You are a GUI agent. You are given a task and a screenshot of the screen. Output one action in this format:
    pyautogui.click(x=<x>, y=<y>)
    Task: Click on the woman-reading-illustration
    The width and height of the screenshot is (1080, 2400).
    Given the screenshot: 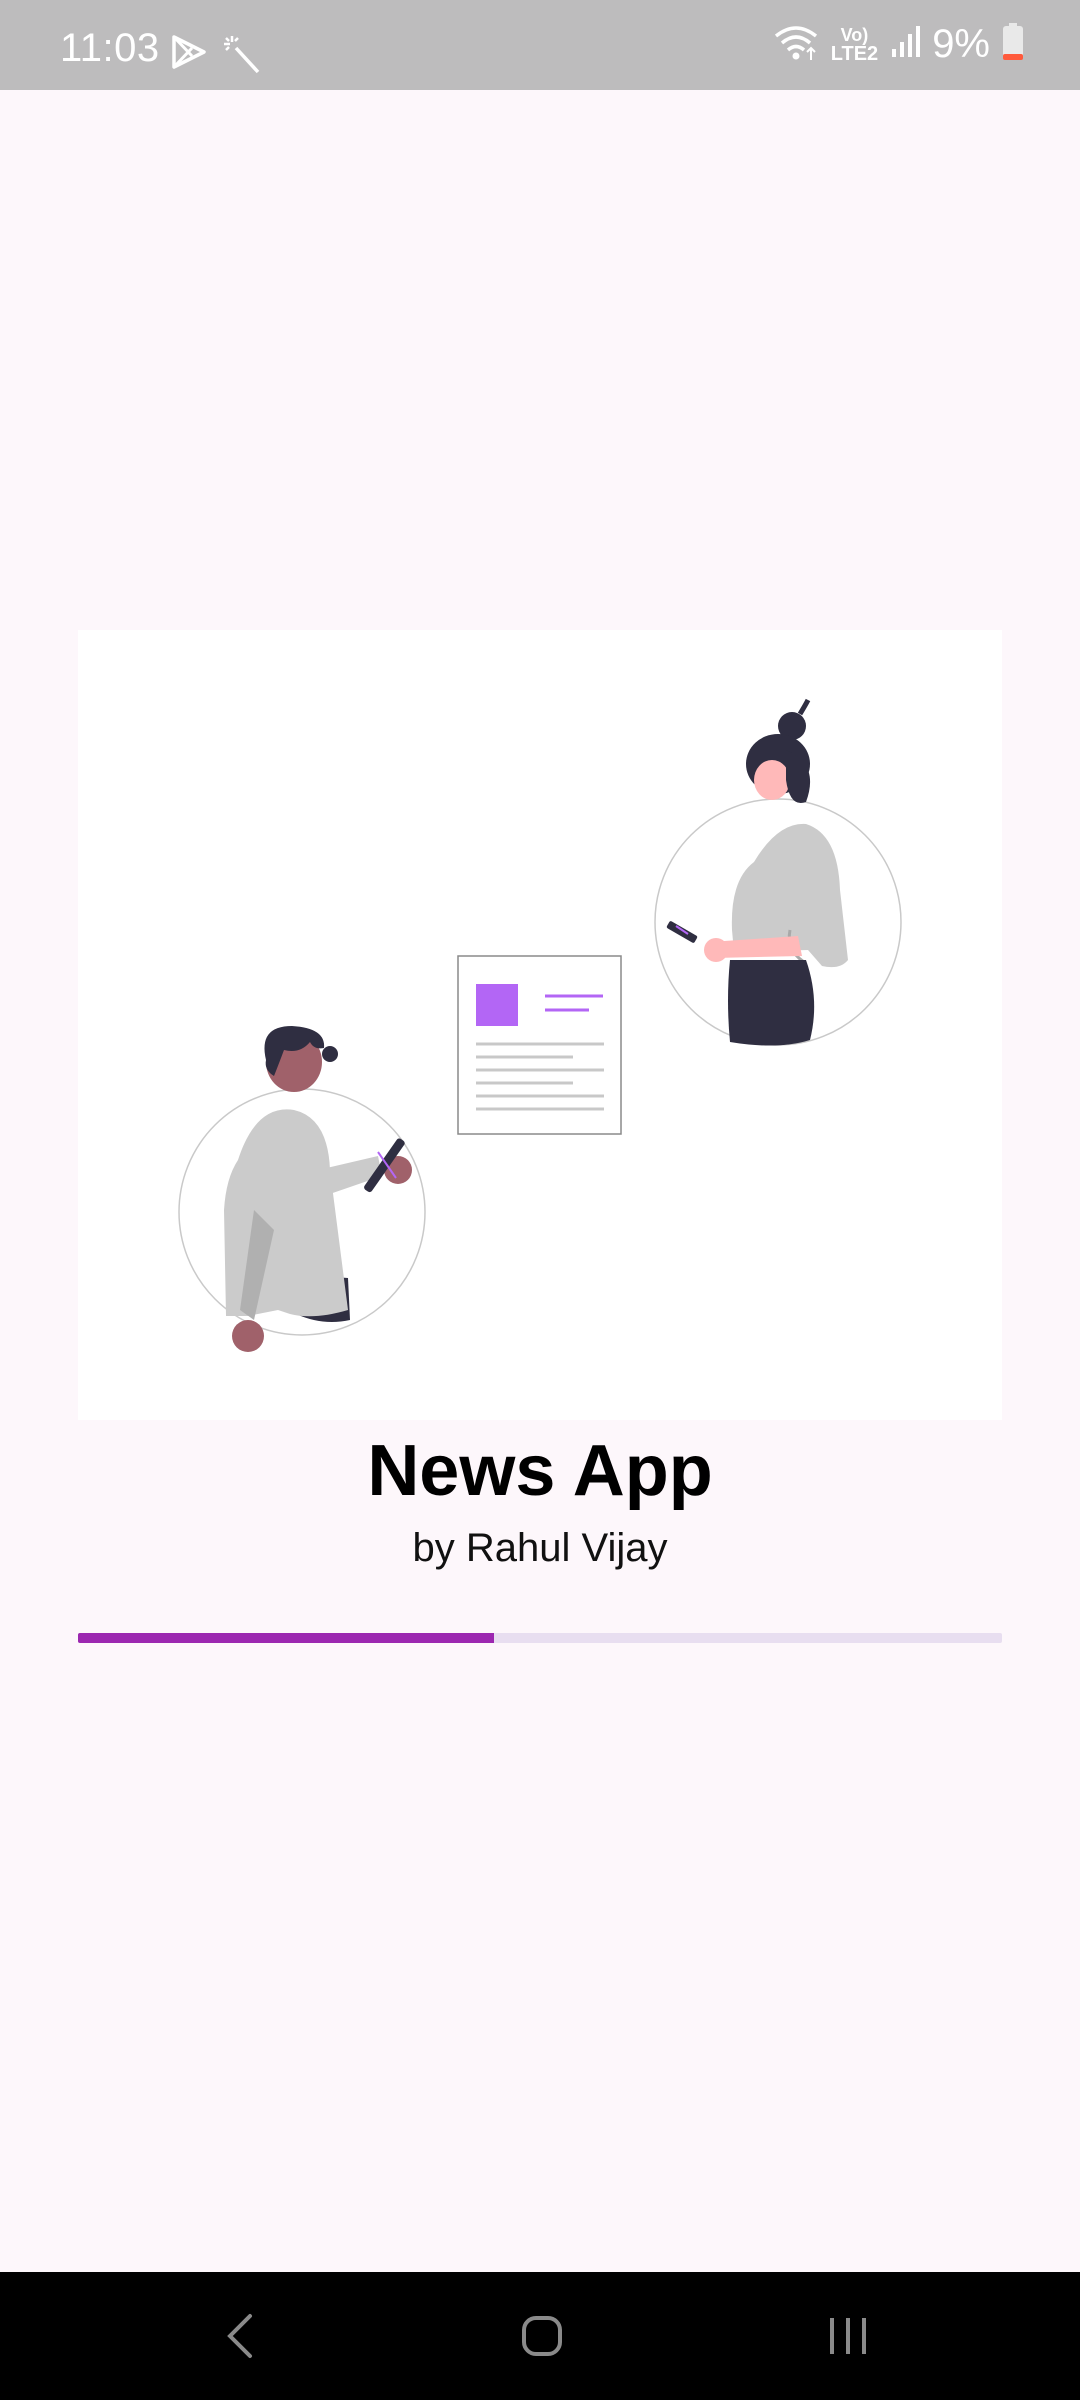 What is the action you would take?
    pyautogui.click(x=778, y=872)
    